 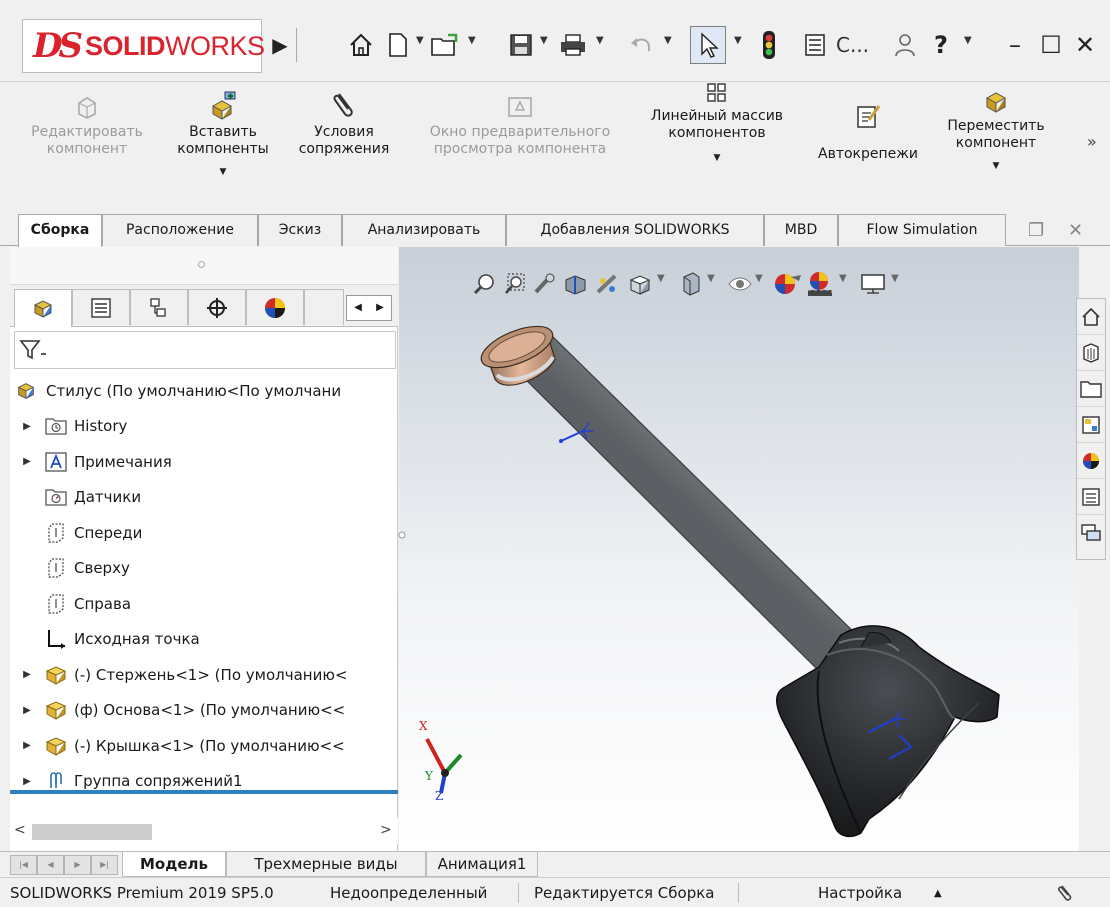 I want to click on tree-item-front-plane: Спереди, so click(x=204, y=533).